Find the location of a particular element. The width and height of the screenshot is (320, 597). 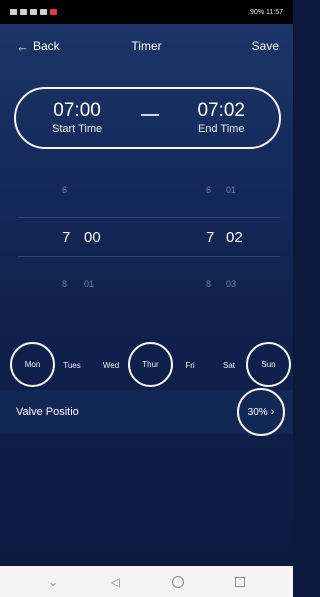

valve-position-percent: 30% is located at coordinates (257, 412).